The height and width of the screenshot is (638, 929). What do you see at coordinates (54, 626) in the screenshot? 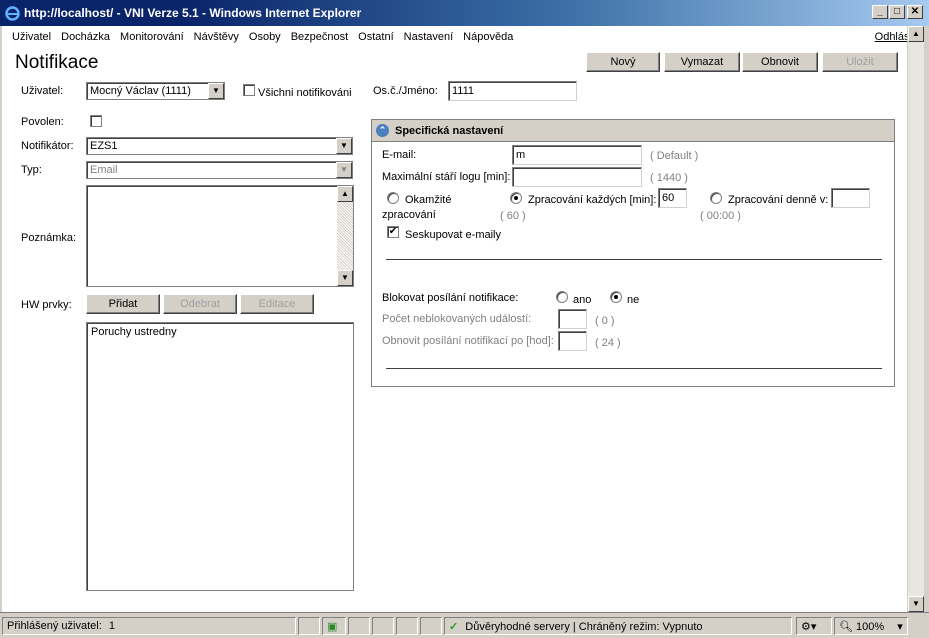
I see `status-user-label: Přihlášený uživatel:` at bounding box center [54, 626].